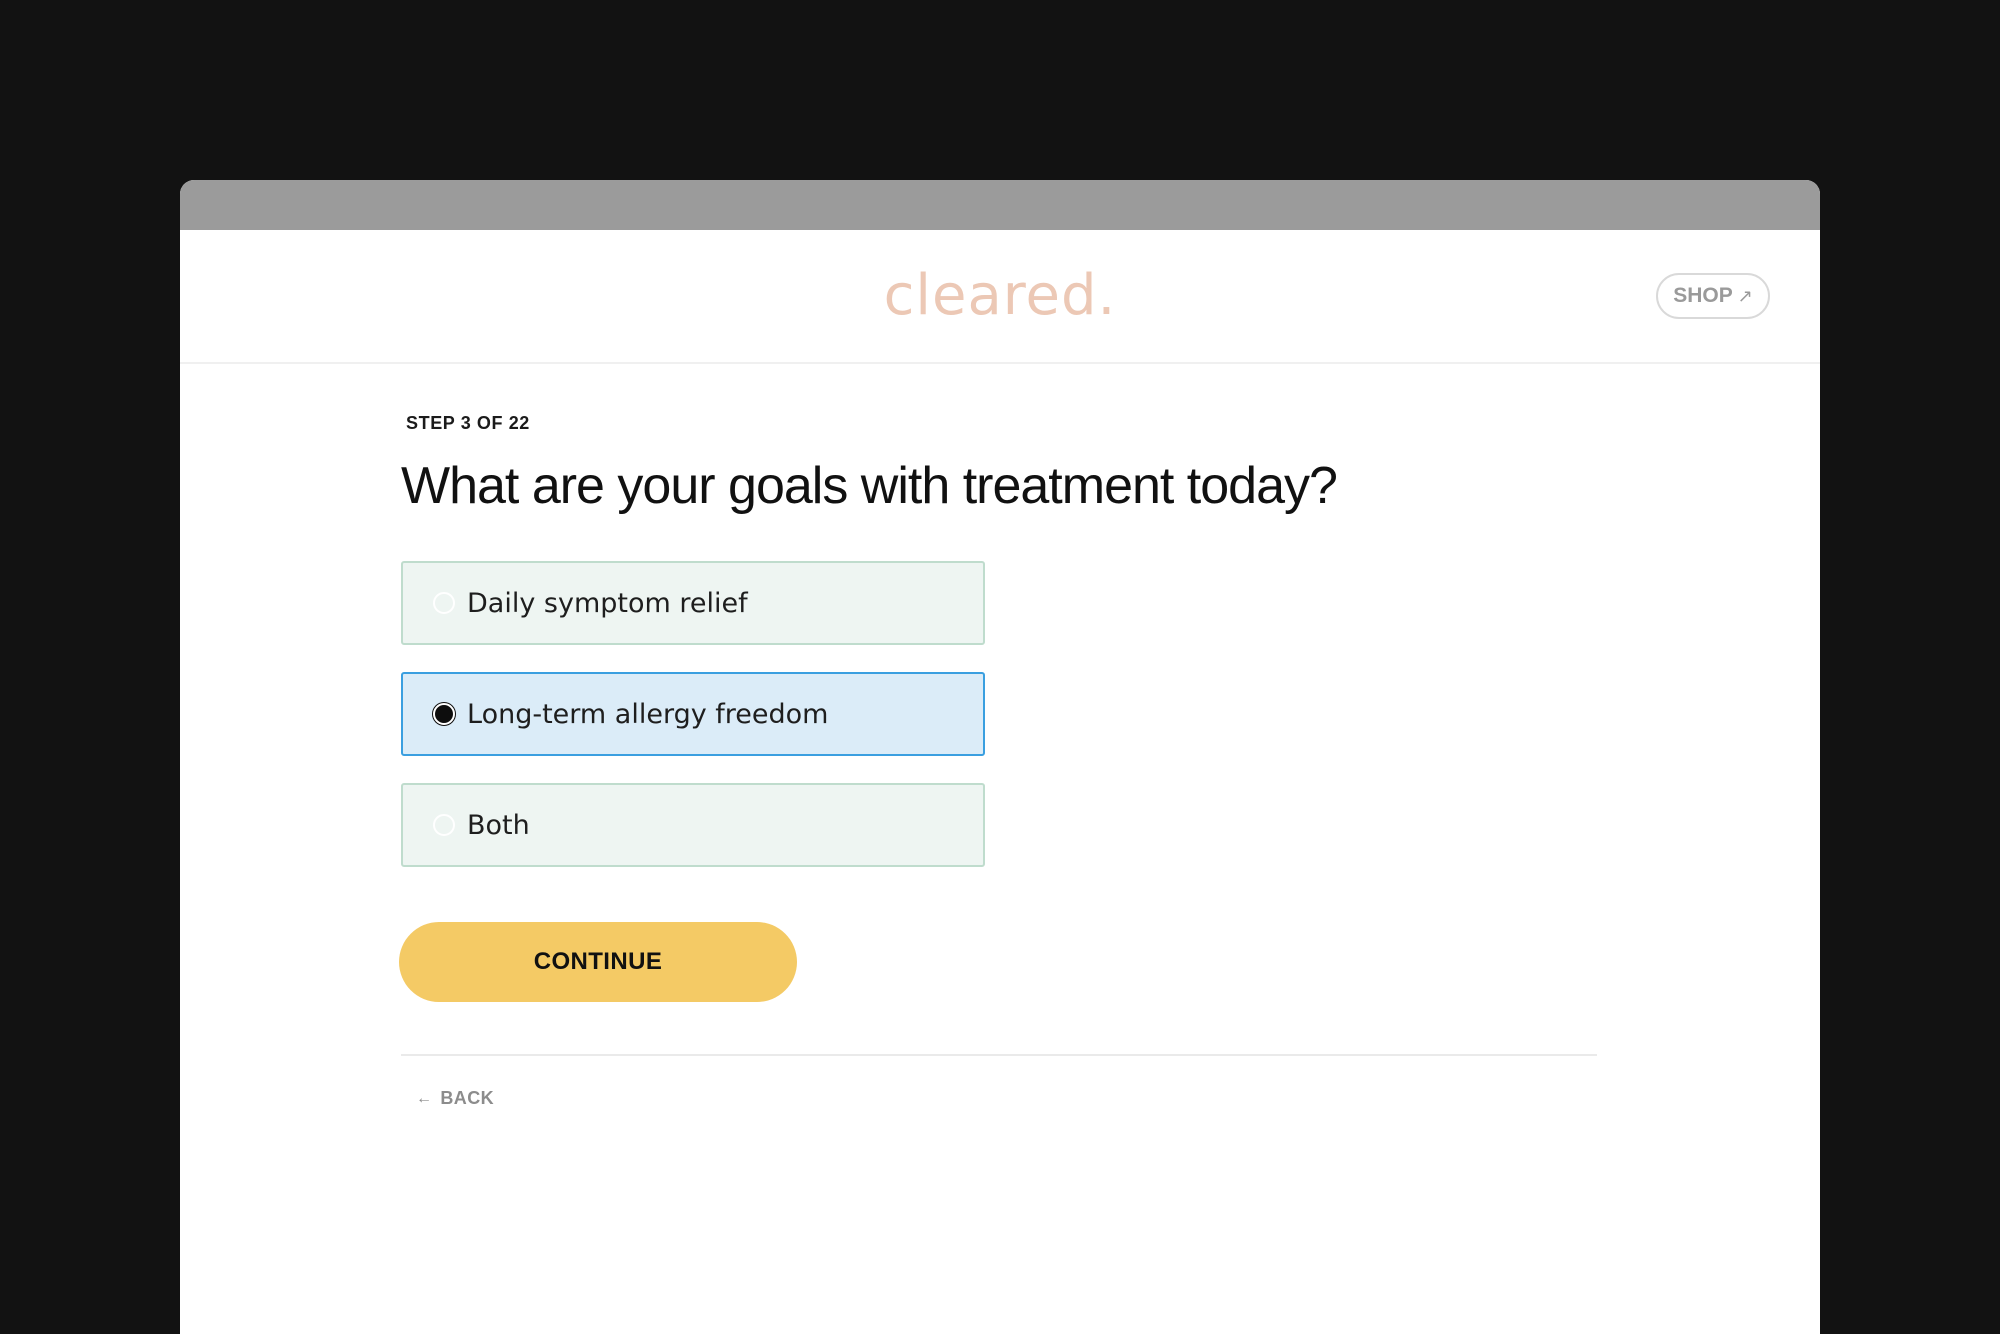  Describe the element at coordinates (693, 825) in the screenshot. I see `option-both: Both` at that location.